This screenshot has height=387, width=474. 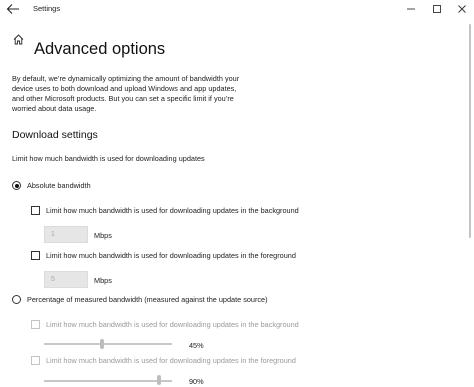 What do you see at coordinates (103, 235) in the screenshot?
I see `abs-background-unit: Mbps` at bounding box center [103, 235].